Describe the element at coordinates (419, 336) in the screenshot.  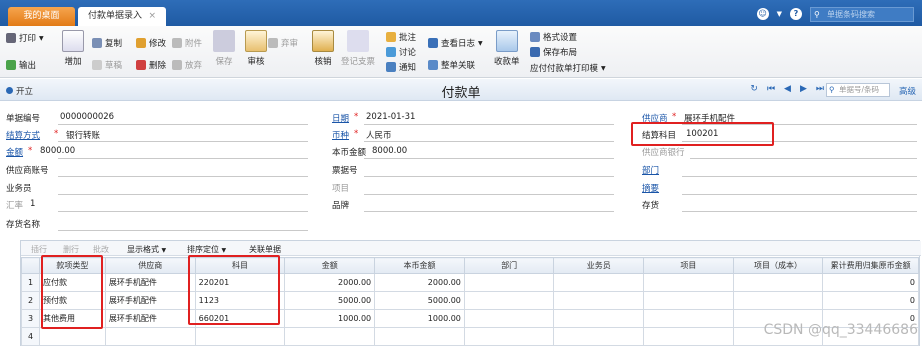
I see `cell-local-amount` at that location.